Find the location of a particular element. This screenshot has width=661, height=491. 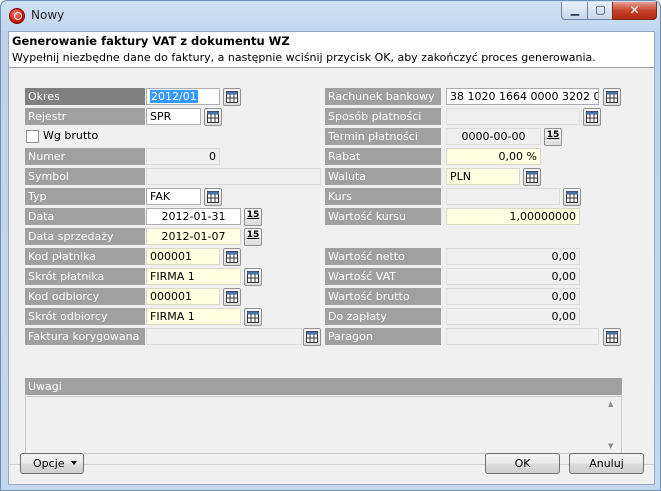

close-button: ✕ is located at coordinates (634, 11).